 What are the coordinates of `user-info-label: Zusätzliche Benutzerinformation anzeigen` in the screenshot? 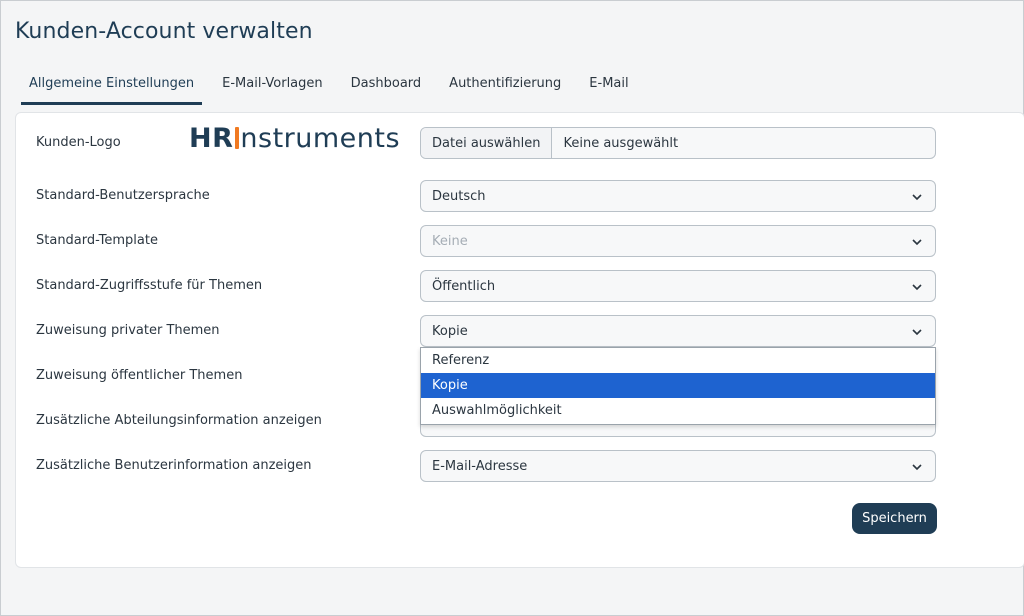 It's located at (174, 465).